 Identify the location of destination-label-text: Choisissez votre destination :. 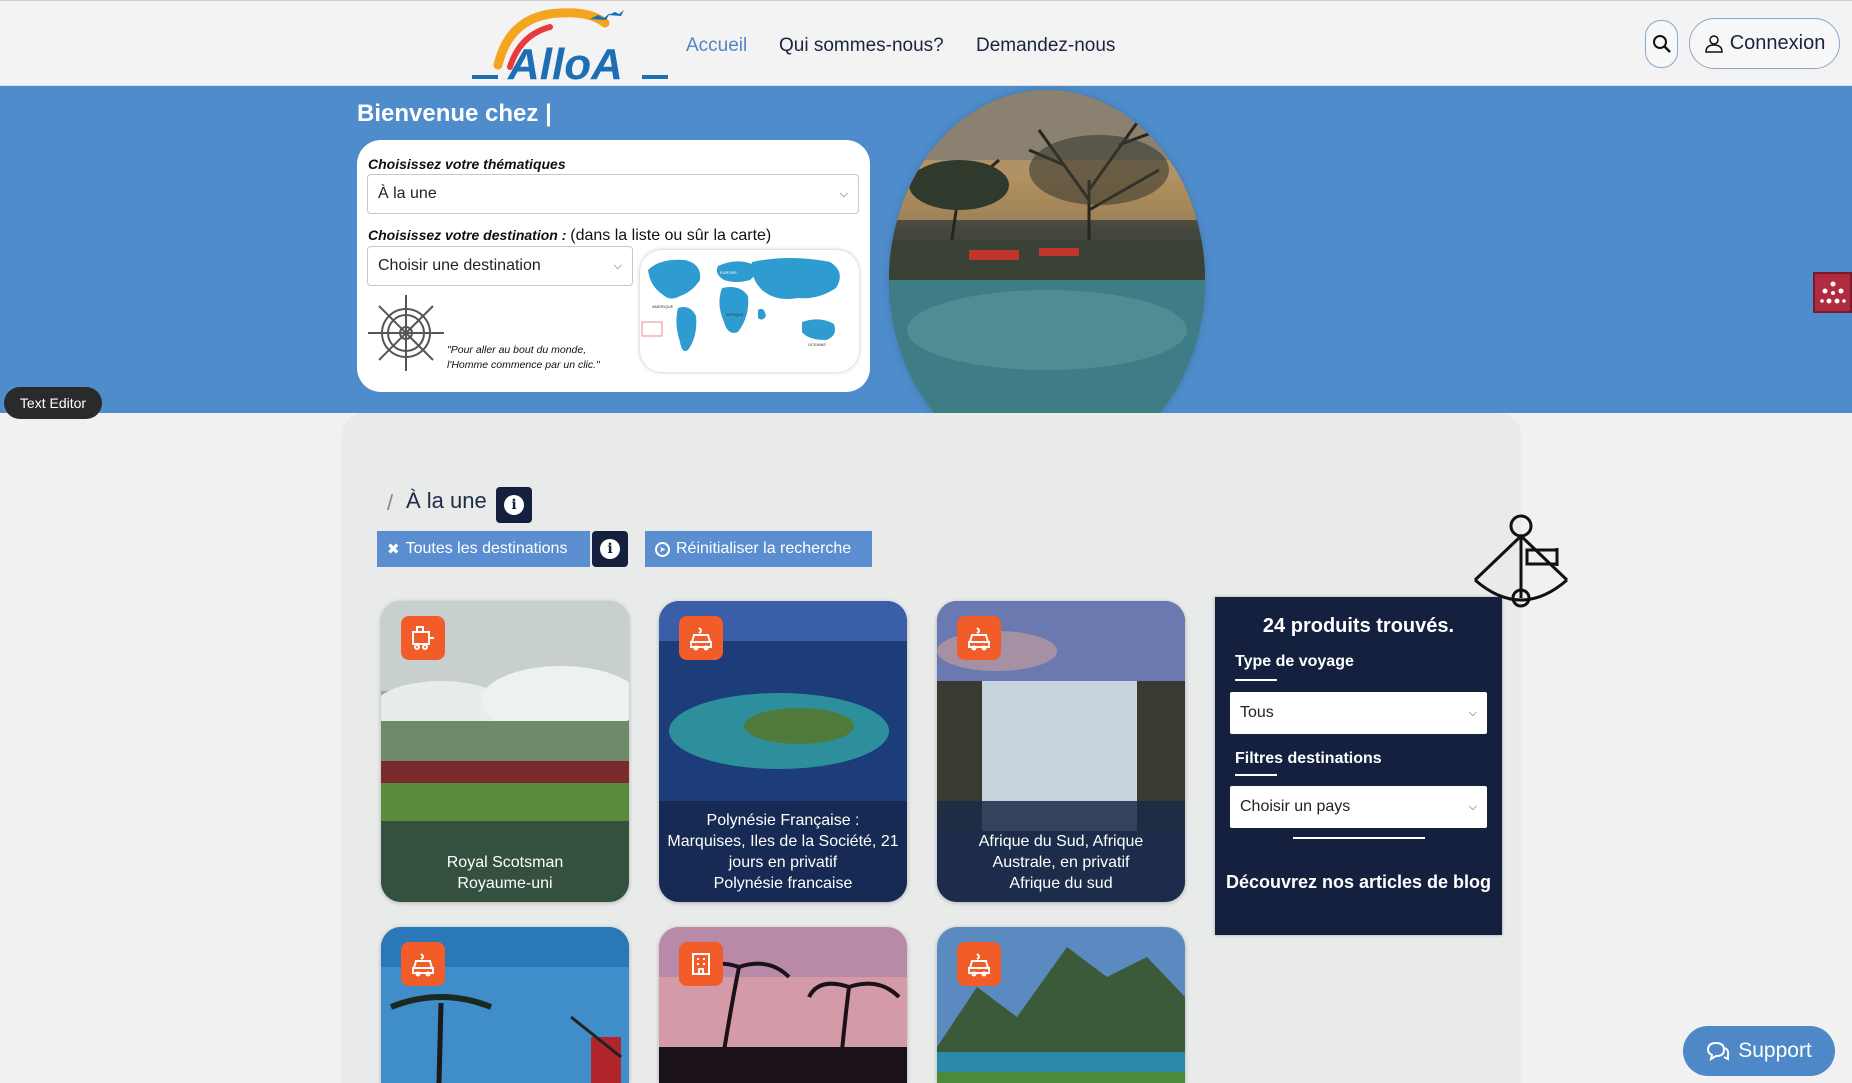
(467, 235).